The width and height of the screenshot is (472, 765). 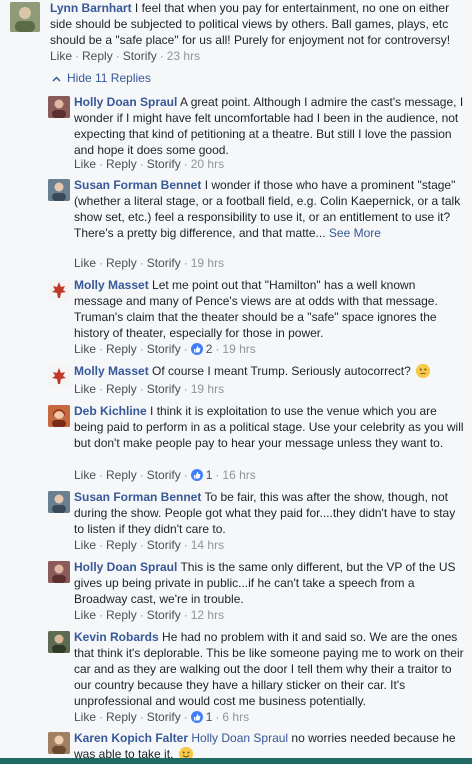 I want to click on like-count: 2, so click(x=209, y=349).